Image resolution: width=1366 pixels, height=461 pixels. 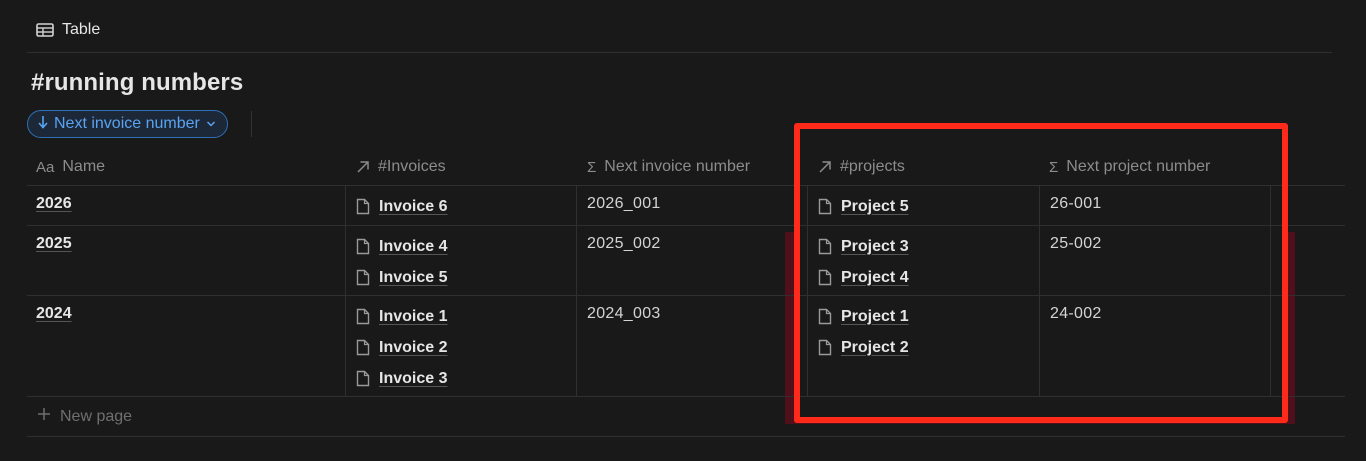 What do you see at coordinates (137, 83) in the screenshot?
I see `database-title: #running numbers` at bounding box center [137, 83].